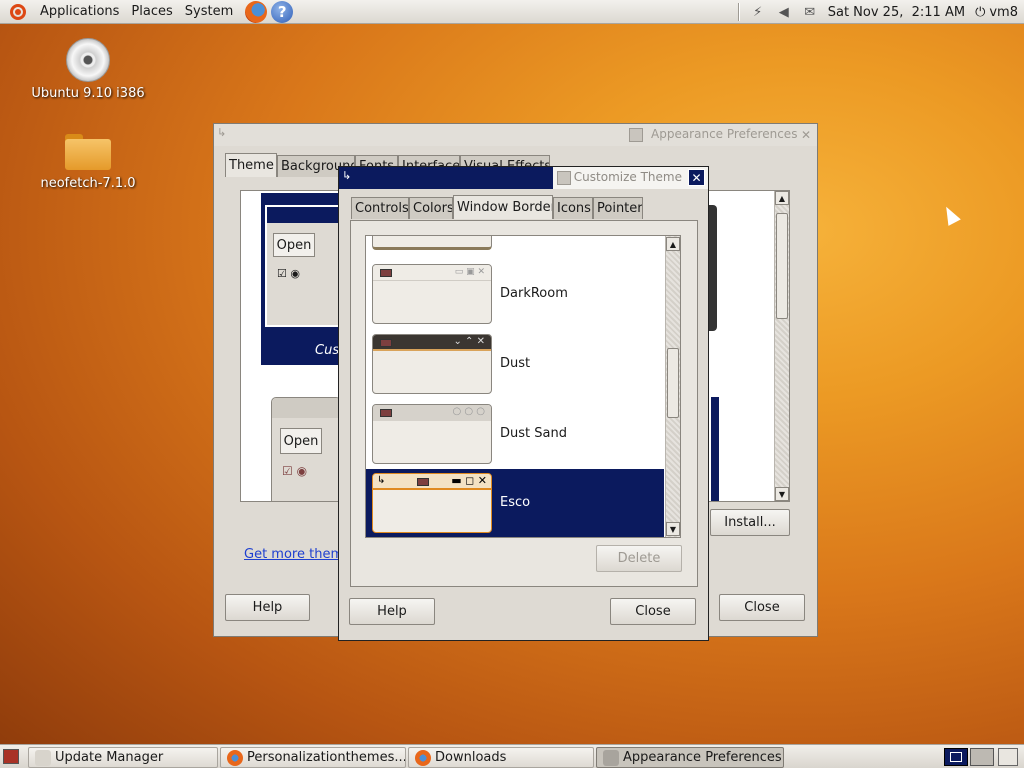 This screenshot has height=768, width=1024. Describe the element at coordinates (627, 177) in the screenshot. I see `customize-title: Customize Theme` at that location.